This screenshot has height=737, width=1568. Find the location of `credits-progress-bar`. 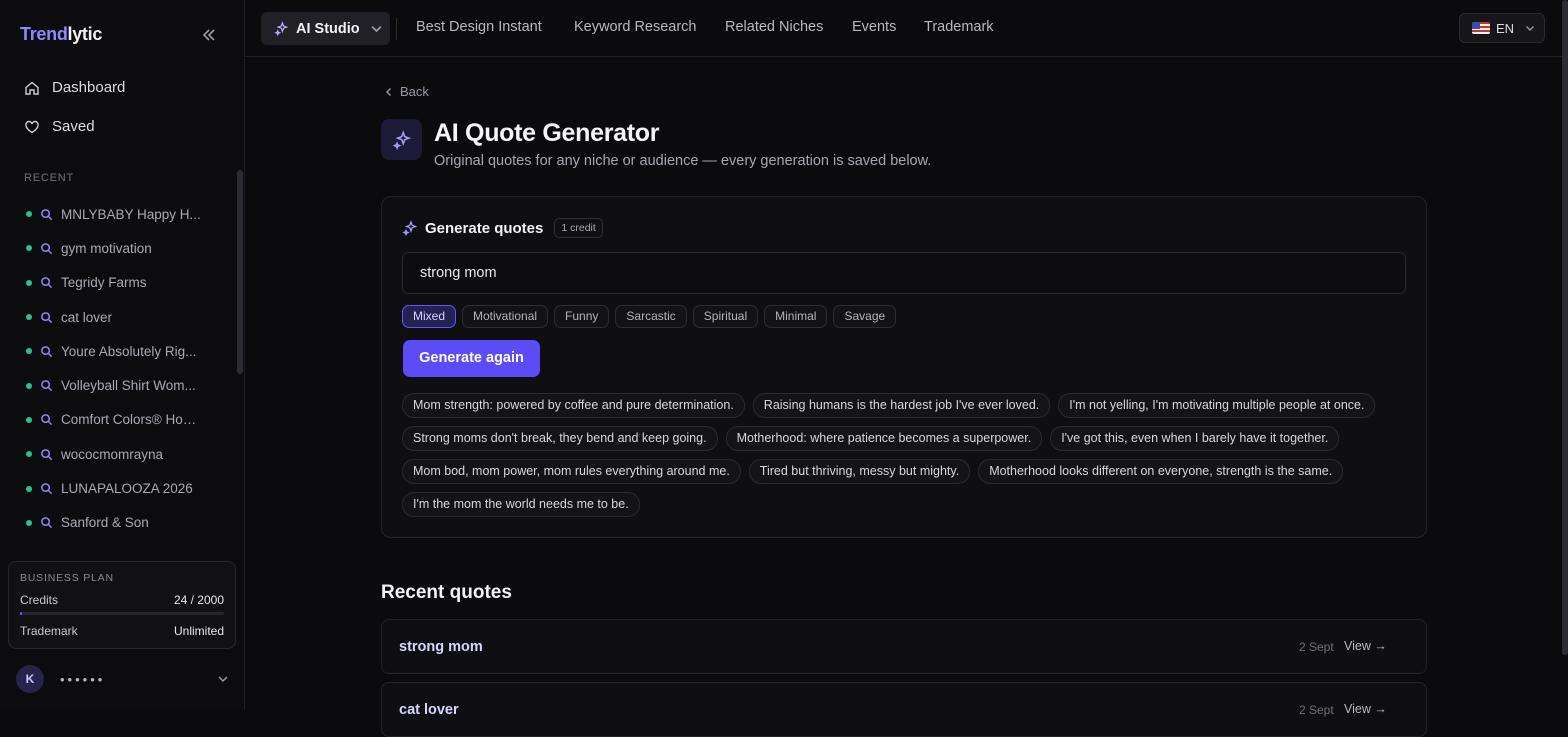

credits-progress-bar is located at coordinates (122, 613).